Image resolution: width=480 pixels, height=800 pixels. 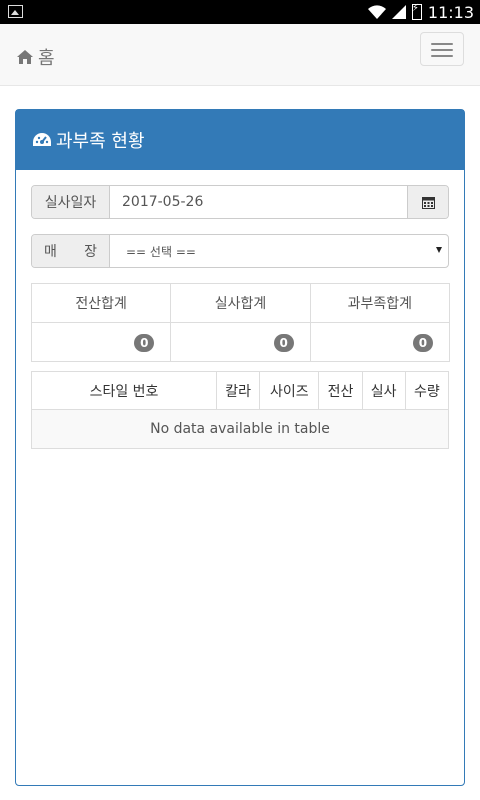 What do you see at coordinates (379, 303) in the screenshot?
I see `summary-header-shortage: 과부족합계` at bounding box center [379, 303].